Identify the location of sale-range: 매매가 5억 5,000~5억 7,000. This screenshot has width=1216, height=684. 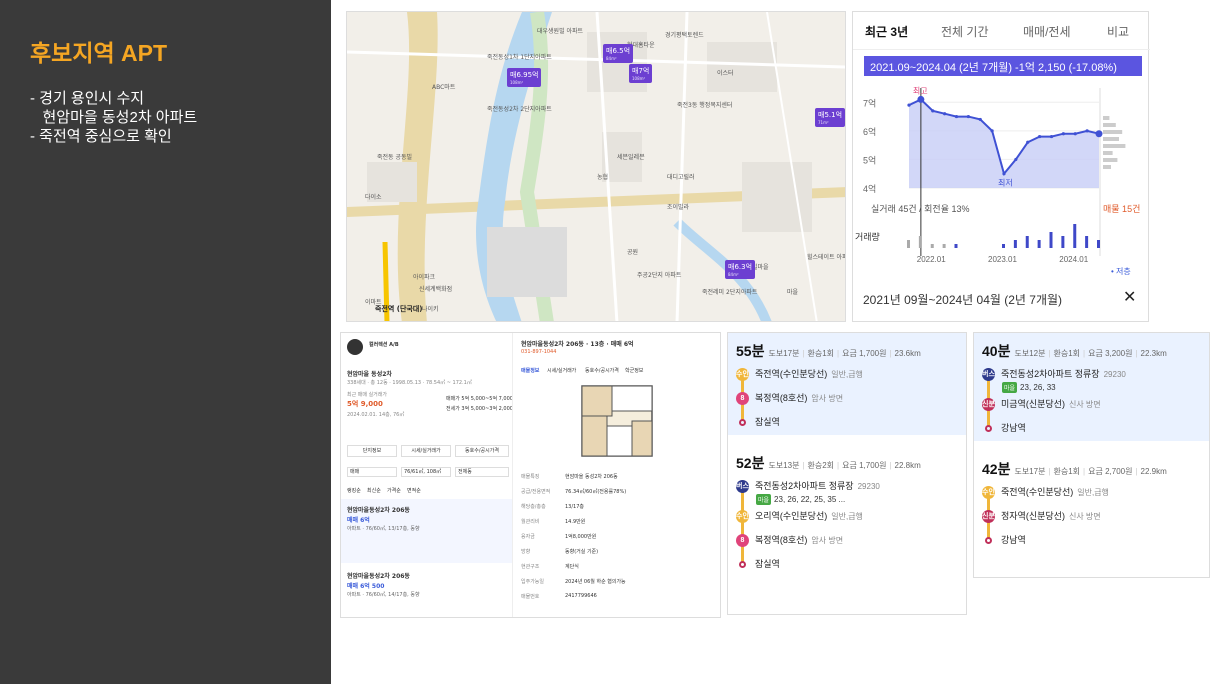
(479, 399).